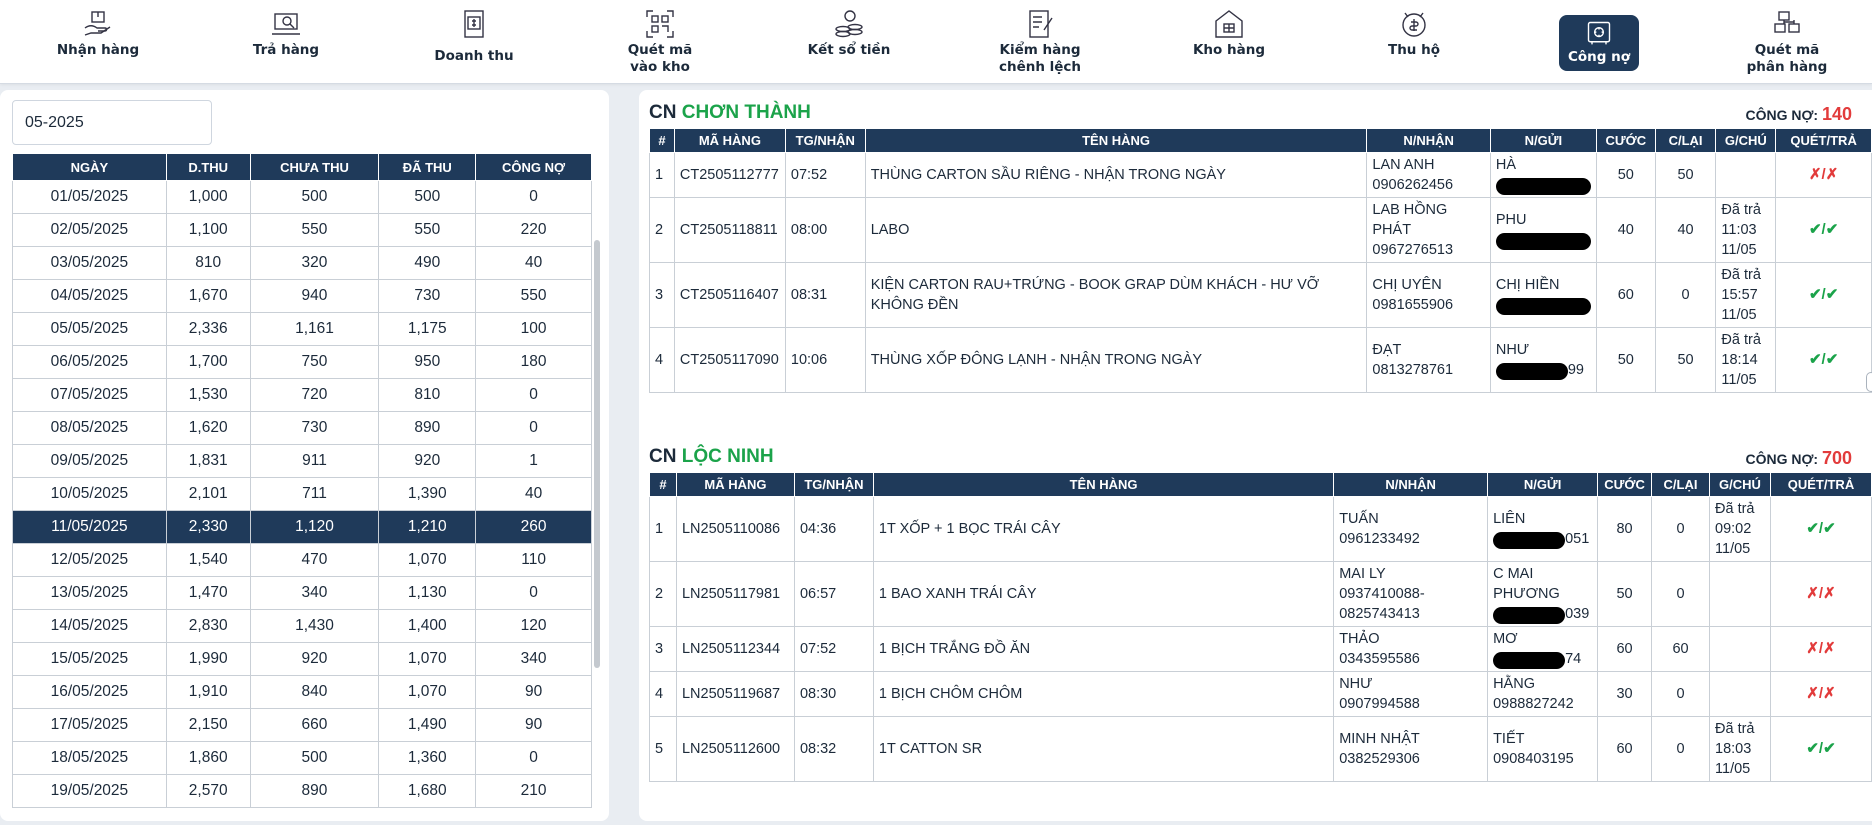  What do you see at coordinates (302, 593) in the screenshot?
I see `table-row: 13/05/2025 1,470 340 1,130 0` at bounding box center [302, 593].